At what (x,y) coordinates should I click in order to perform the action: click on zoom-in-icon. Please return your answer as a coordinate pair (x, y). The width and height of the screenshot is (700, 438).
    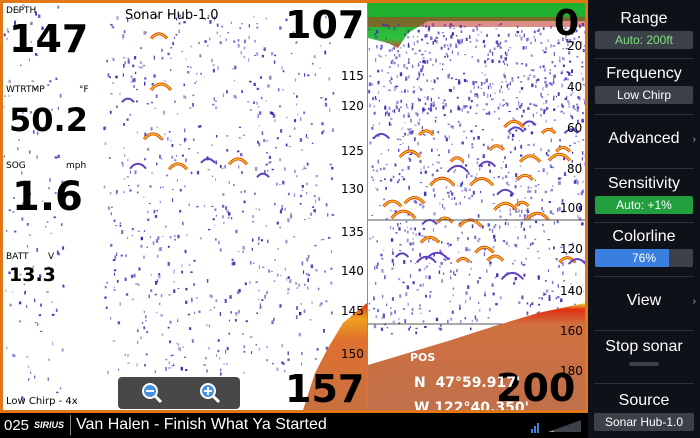
    Looking at the image, I should click on (210, 393).